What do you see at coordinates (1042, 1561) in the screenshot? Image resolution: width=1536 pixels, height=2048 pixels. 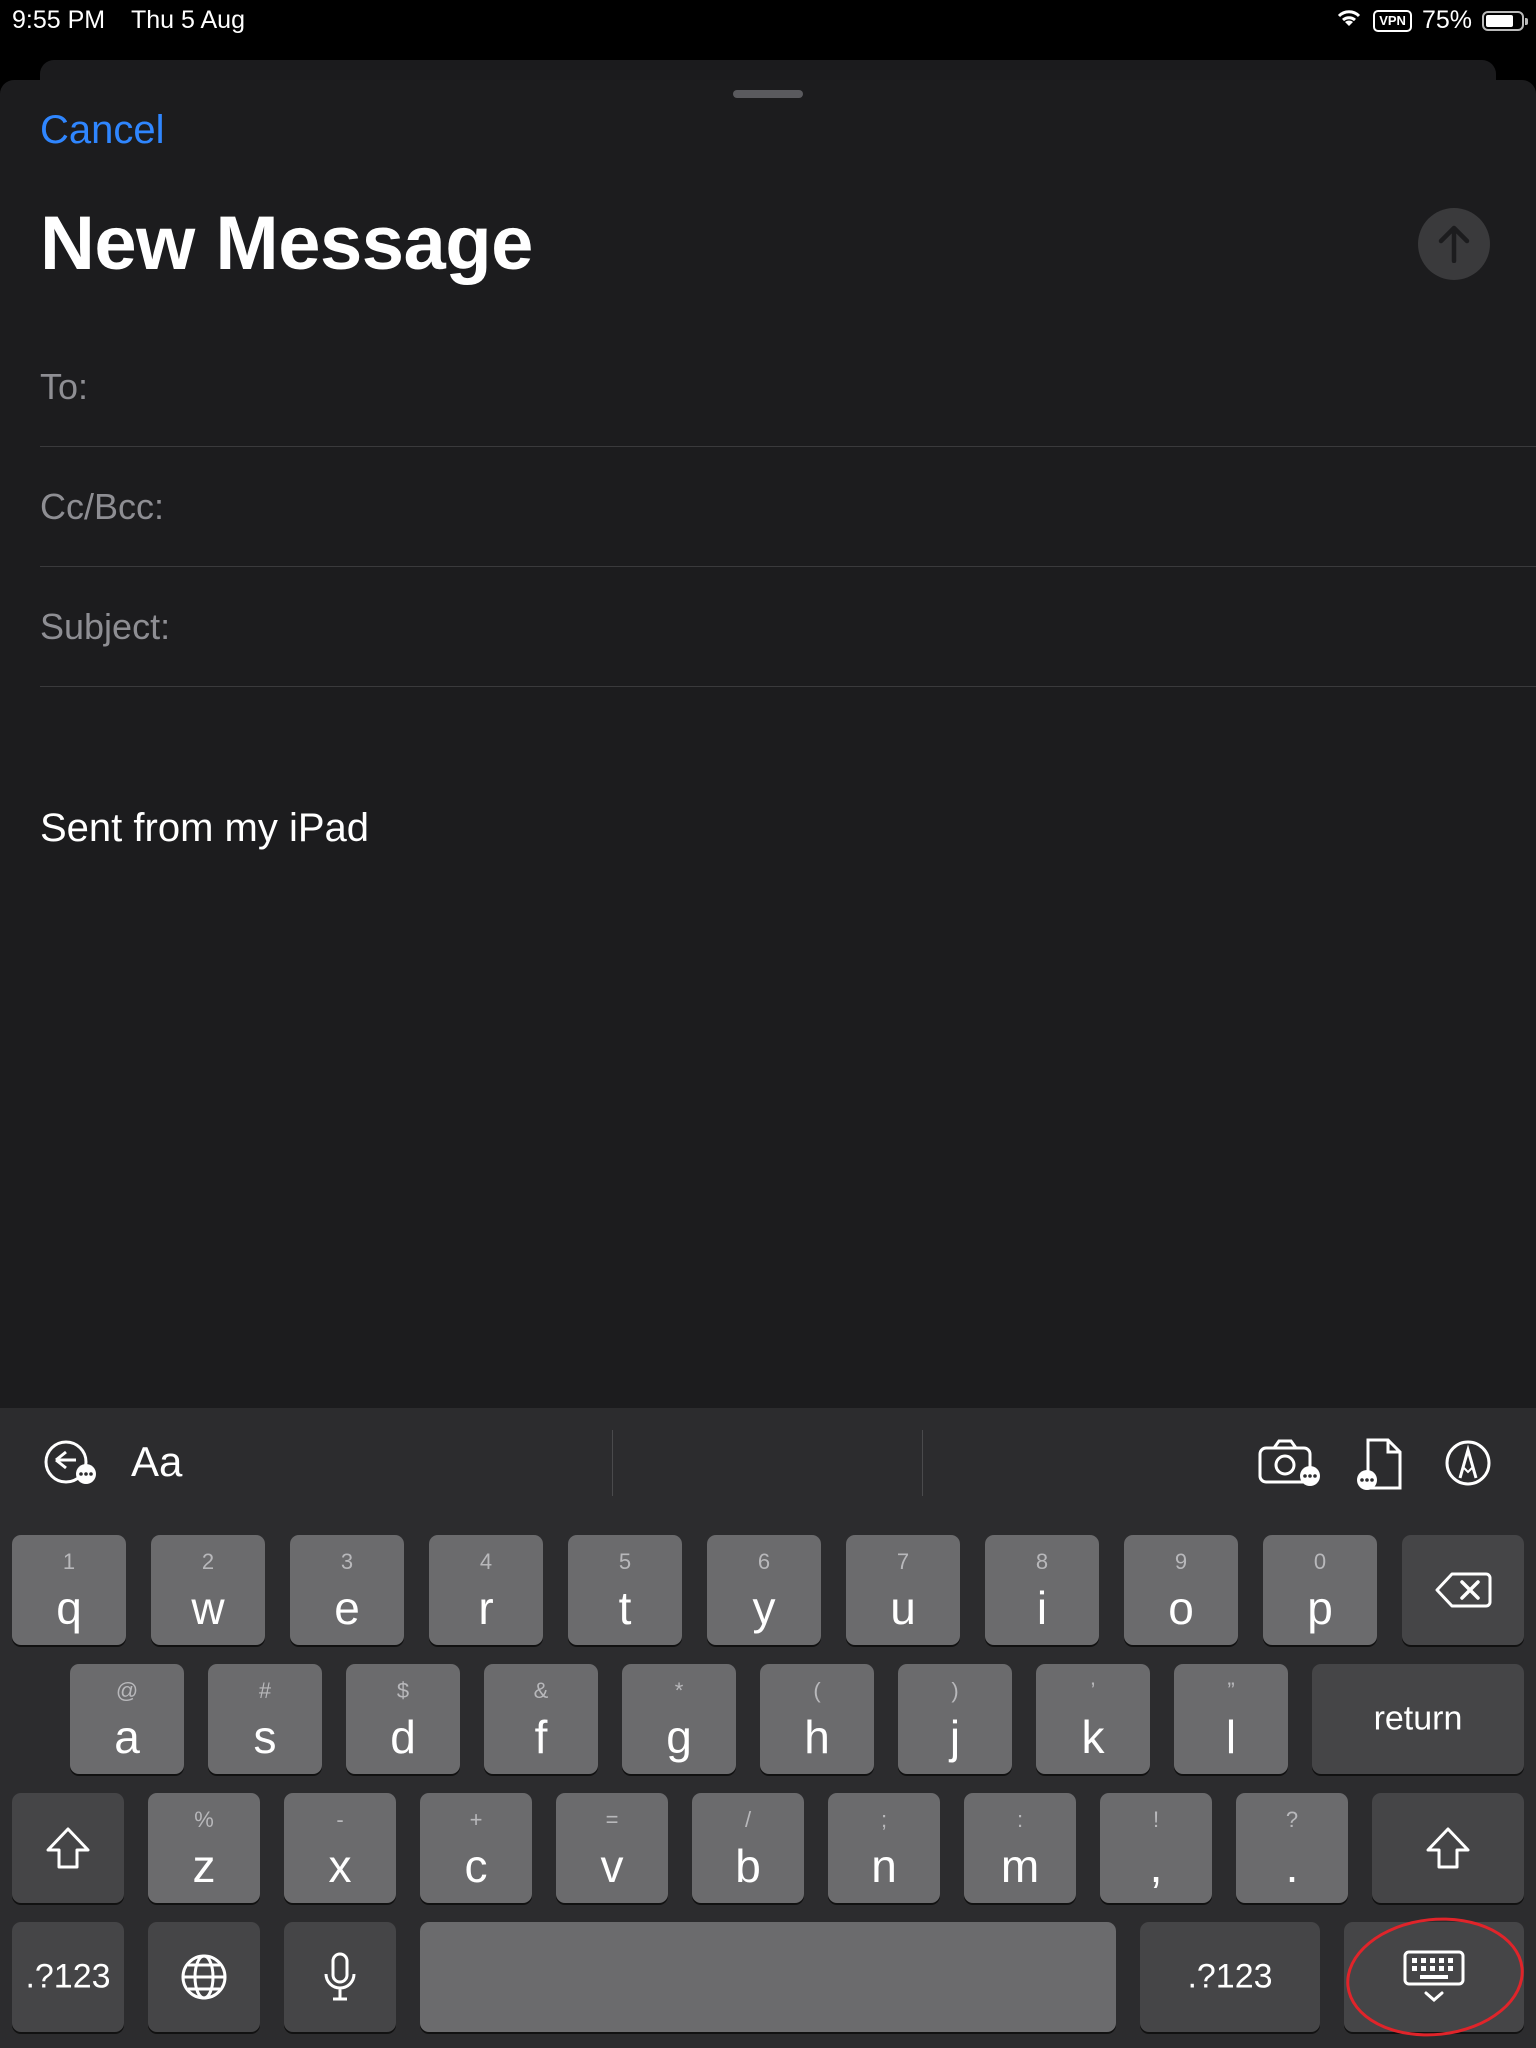 I see `key-hint: 8` at bounding box center [1042, 1561].